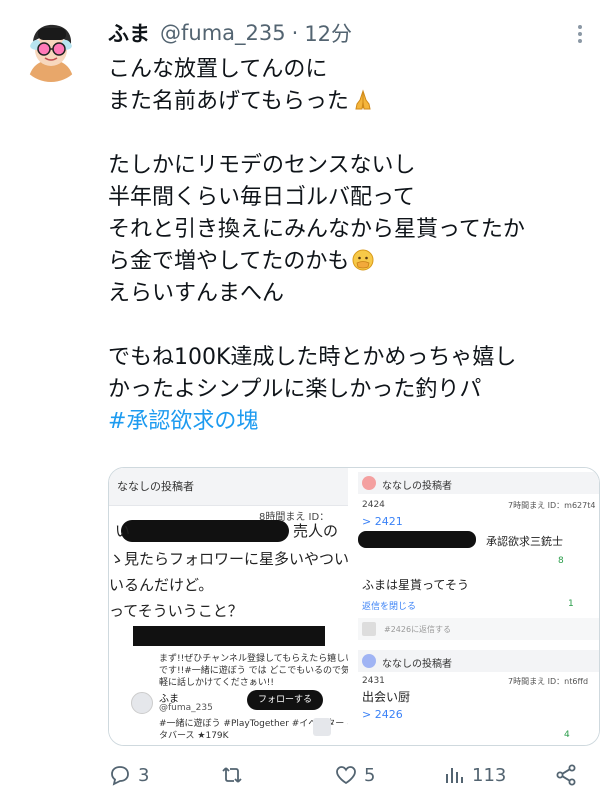  What do you see at coordinates (346, 775) in the screenshot?
I see `heart-icon` at bounding box center [346, 775].